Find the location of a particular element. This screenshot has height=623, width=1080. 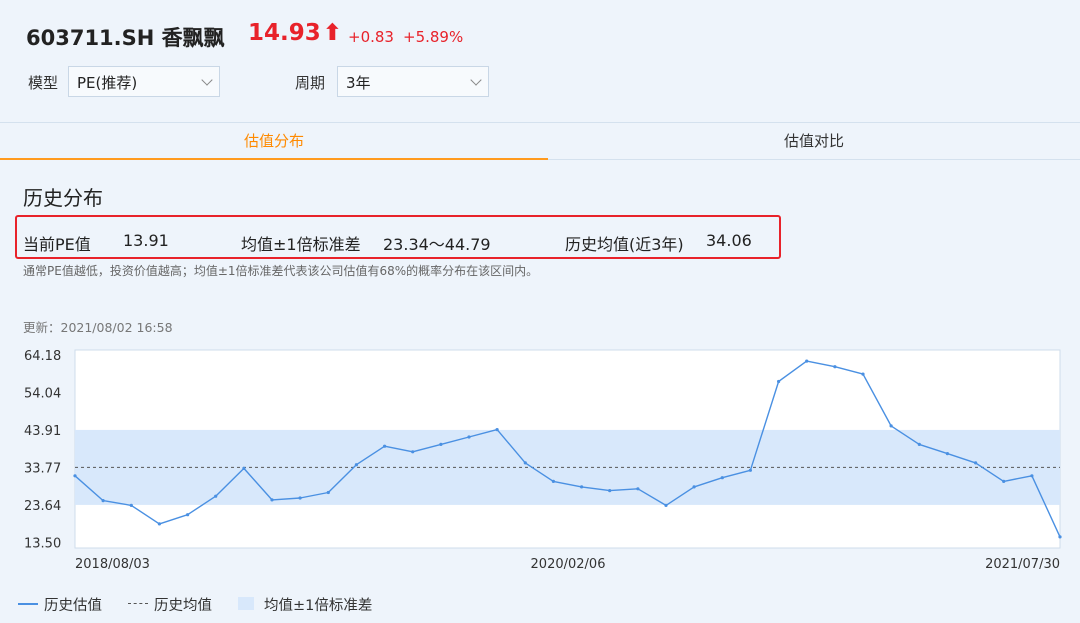

tab-valuation-comparison: 估值对比 is located at coordinates (814, 141).